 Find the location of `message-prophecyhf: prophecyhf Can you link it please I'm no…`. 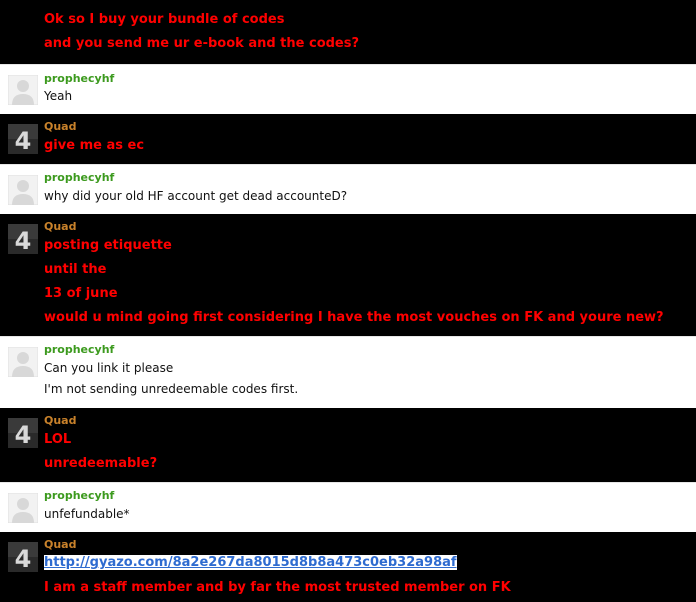

message-prophecyhf: prophecyhf Can you link it please I'm no… is located at coordinates (348, 372).